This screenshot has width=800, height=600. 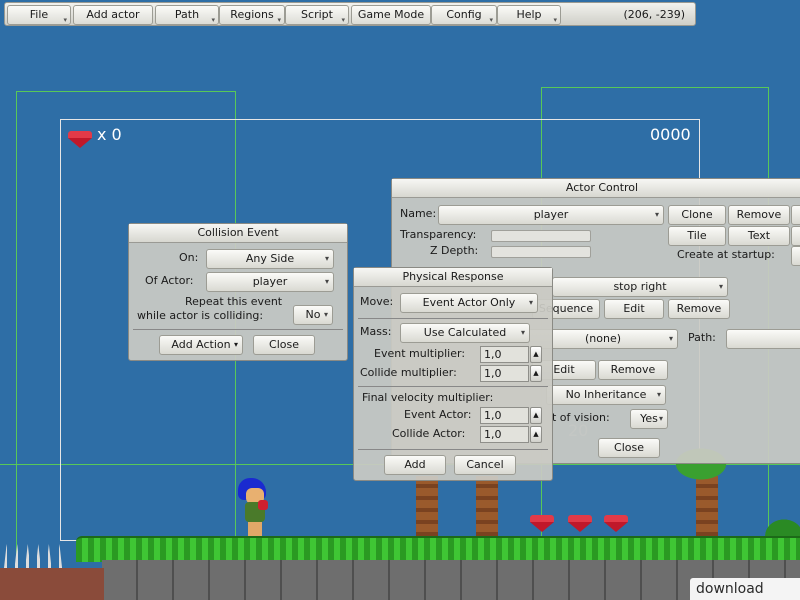 I want to click on create-at-startup-label: Create at startup:, so click(x=726, y=254).